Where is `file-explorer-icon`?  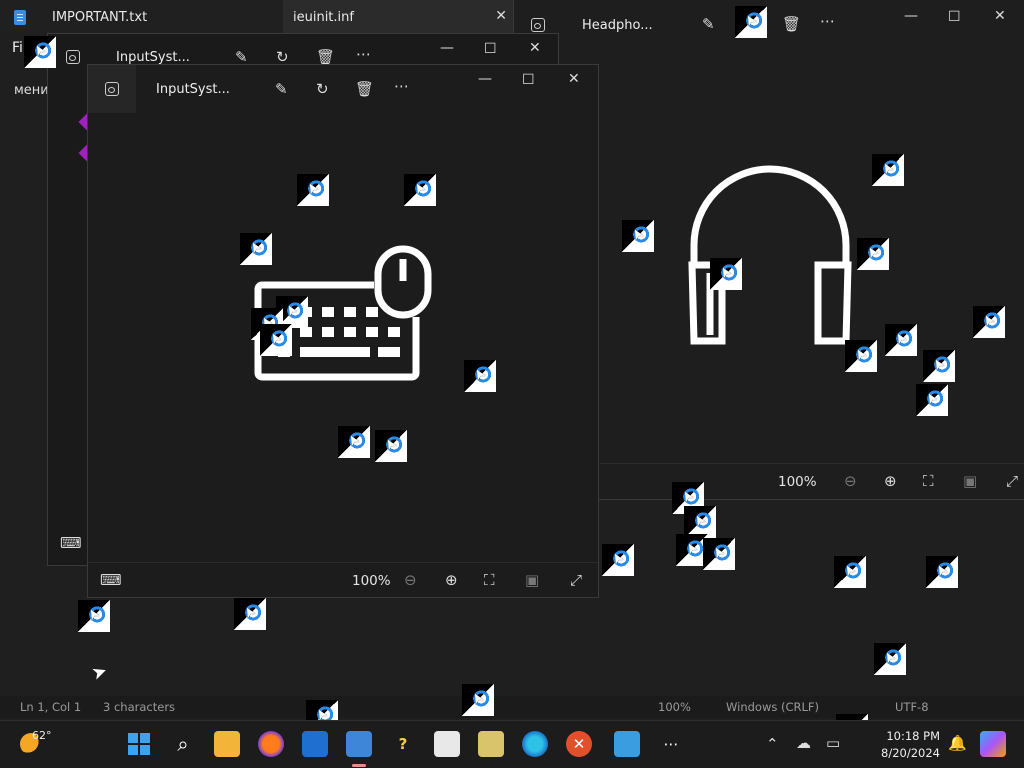 file-explorer-icon is located at coordinates (227, 744).